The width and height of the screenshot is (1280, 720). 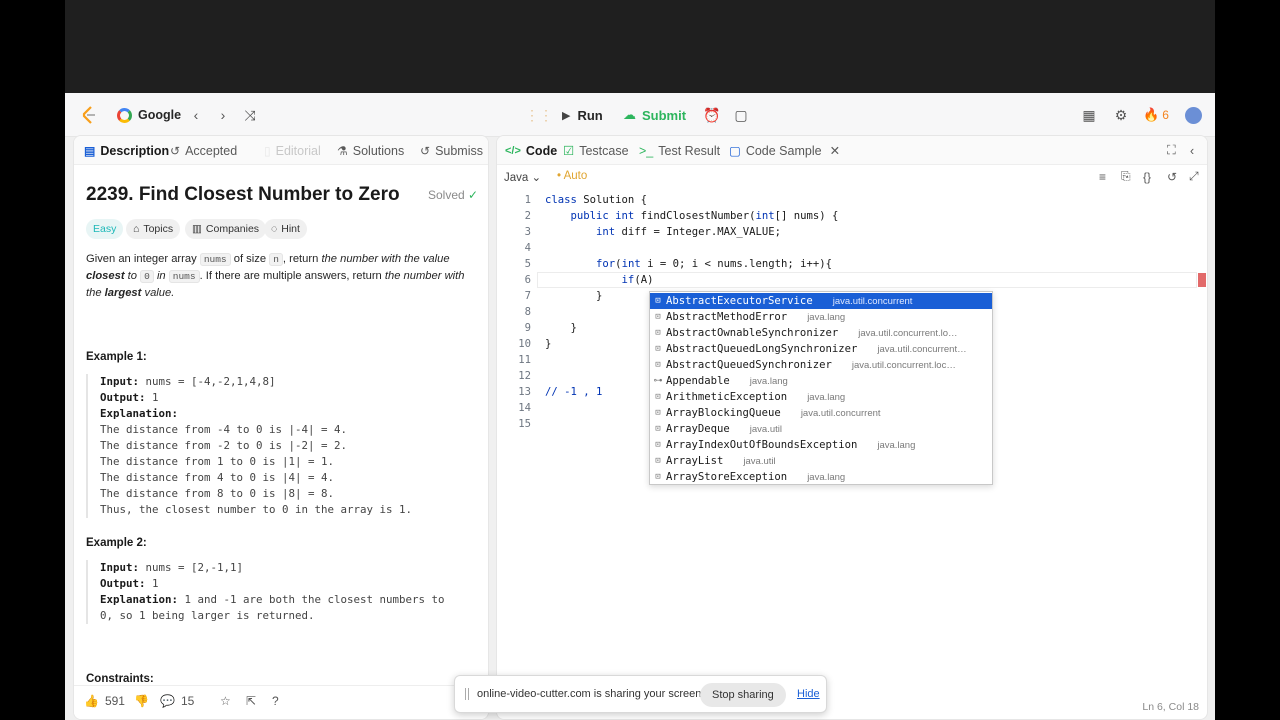 I want to click on hide-link: Hide, so click(x=808, y=694).